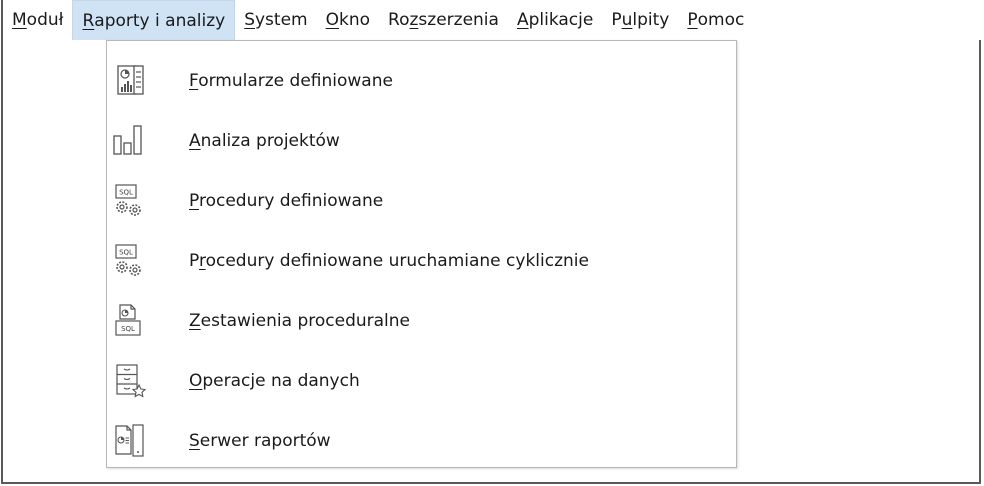 The height and width of the screenshot is (486, 984). I want to click on sql-document-icon: SQL, so click(129, 321).